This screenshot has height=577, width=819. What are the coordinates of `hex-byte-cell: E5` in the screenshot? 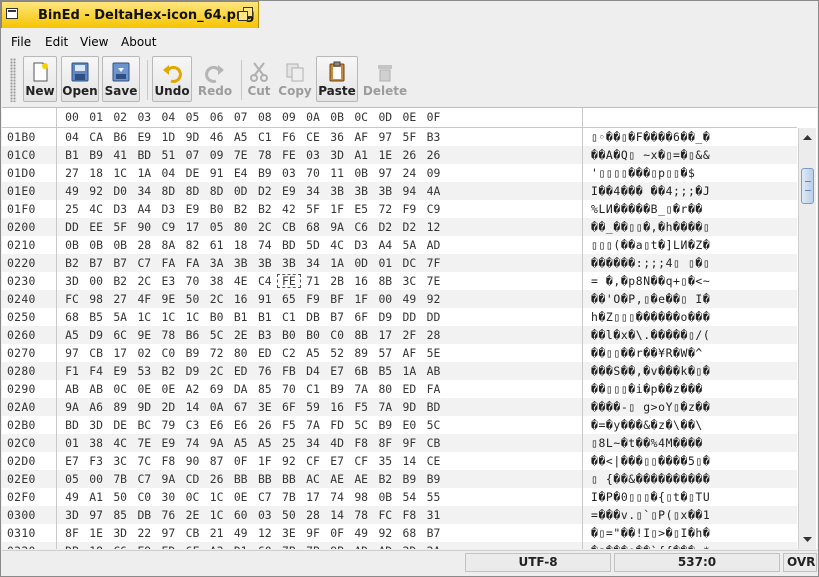 It's located at (361, 209).